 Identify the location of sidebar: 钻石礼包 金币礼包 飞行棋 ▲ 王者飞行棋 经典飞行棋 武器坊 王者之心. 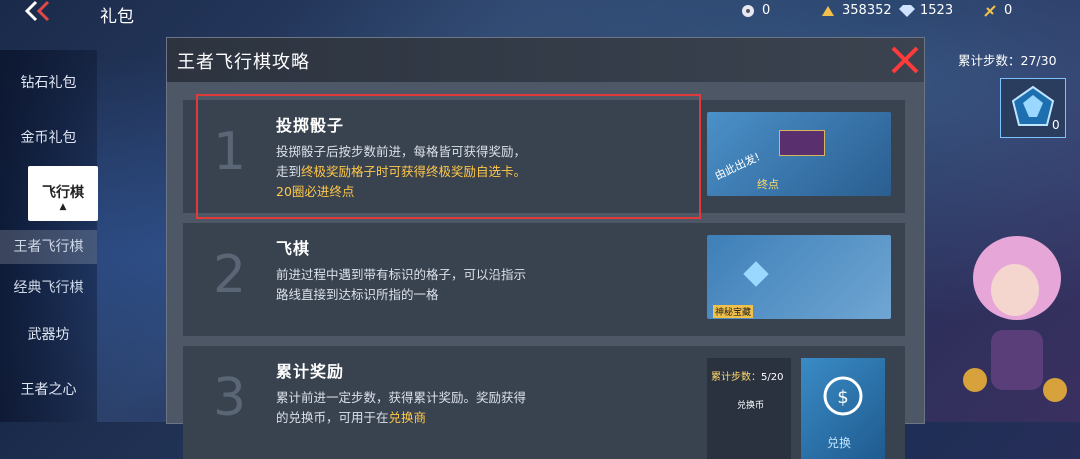
(49, 236).